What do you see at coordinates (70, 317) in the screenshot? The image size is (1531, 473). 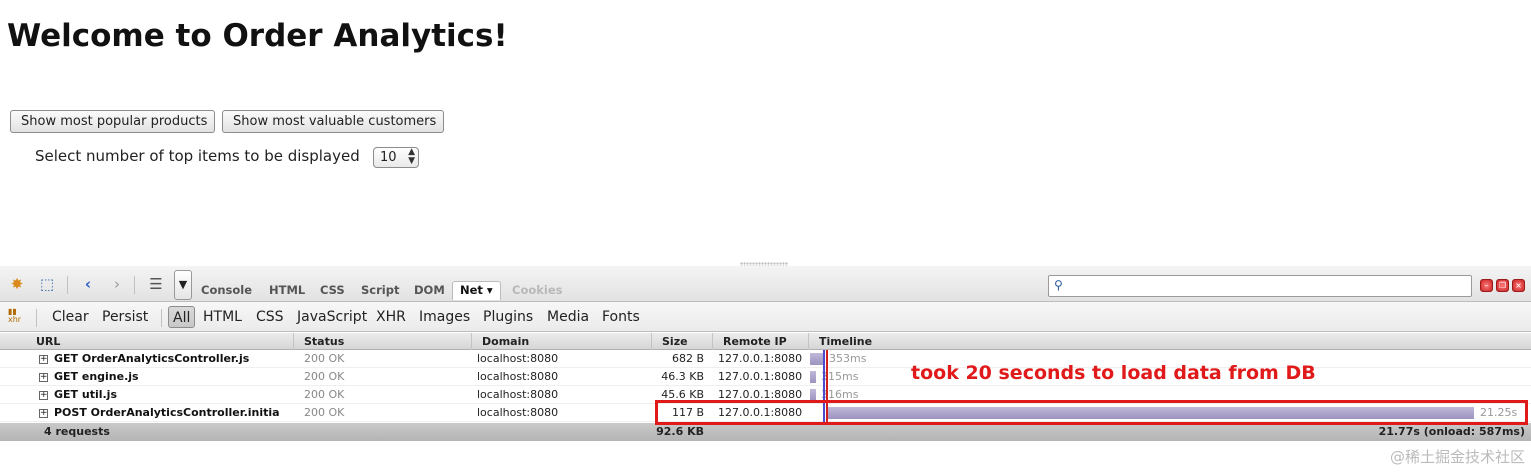 I see `clear-button: Clear` at bounding box center [70, 317].